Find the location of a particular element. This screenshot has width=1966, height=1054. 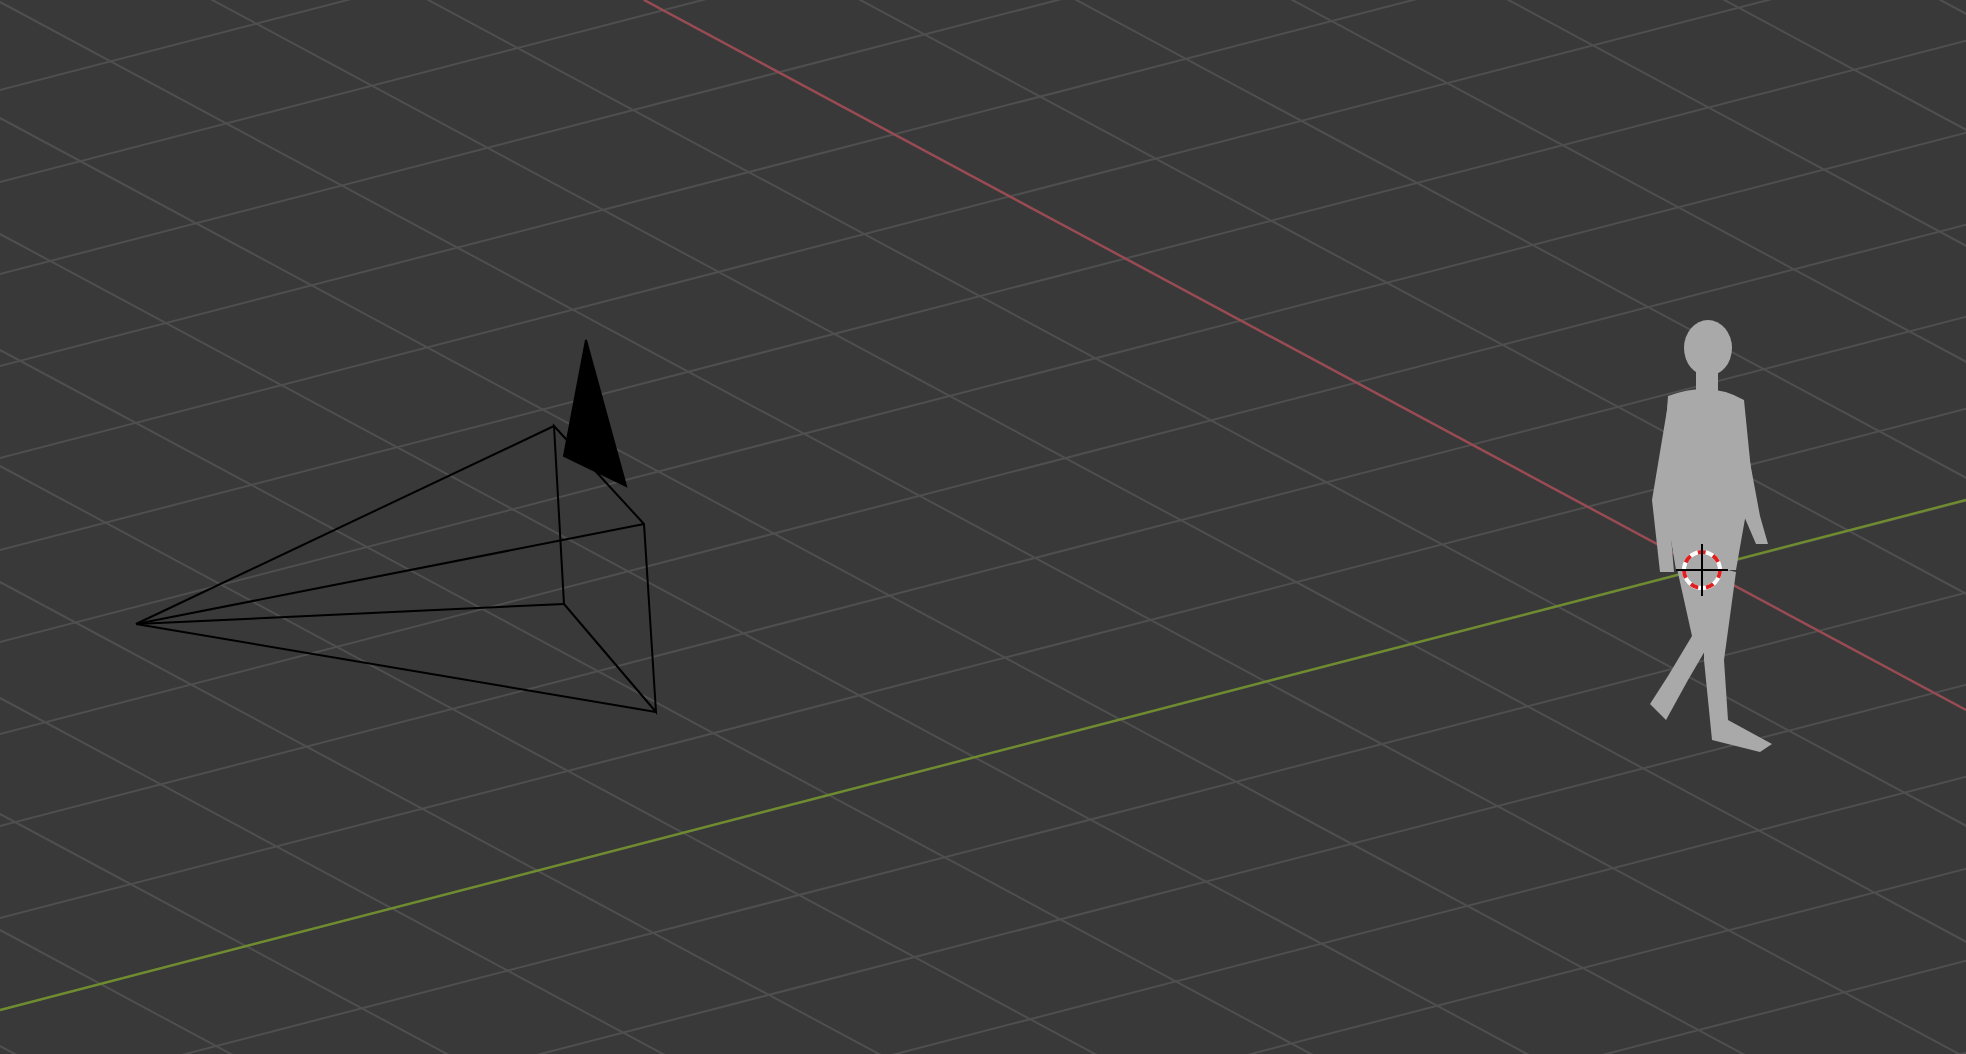

3d-cursor-icon is located at coordinates (1702, 570).